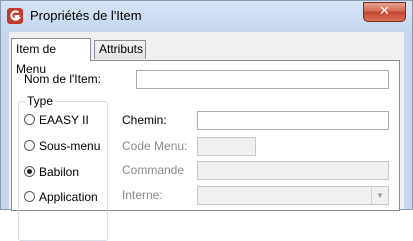 The height and width of the screenshot is (241, 413). I want to click on radio-dot-icon, so click(29, 171).